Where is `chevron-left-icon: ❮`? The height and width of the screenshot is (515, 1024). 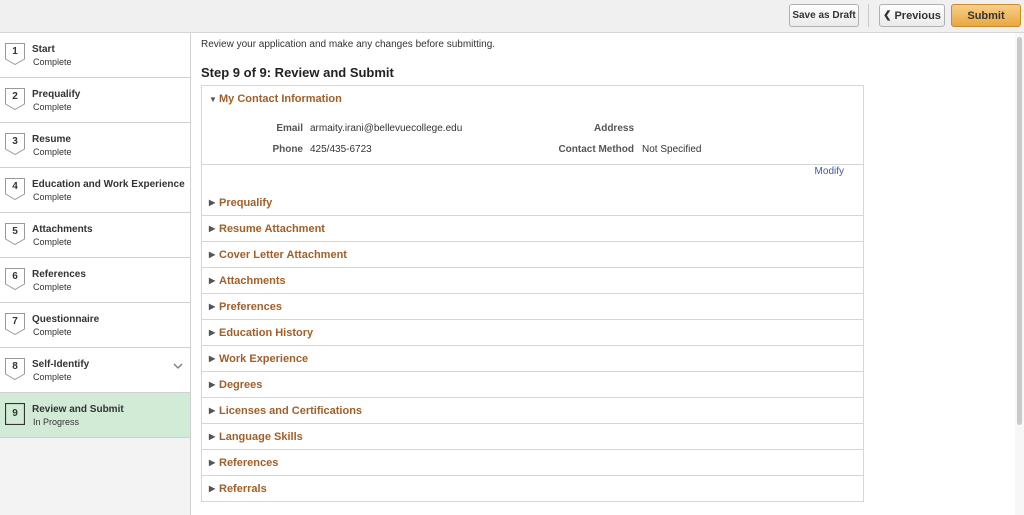 chevron-left-icon: ❮ is located at coordinates (887, 15).